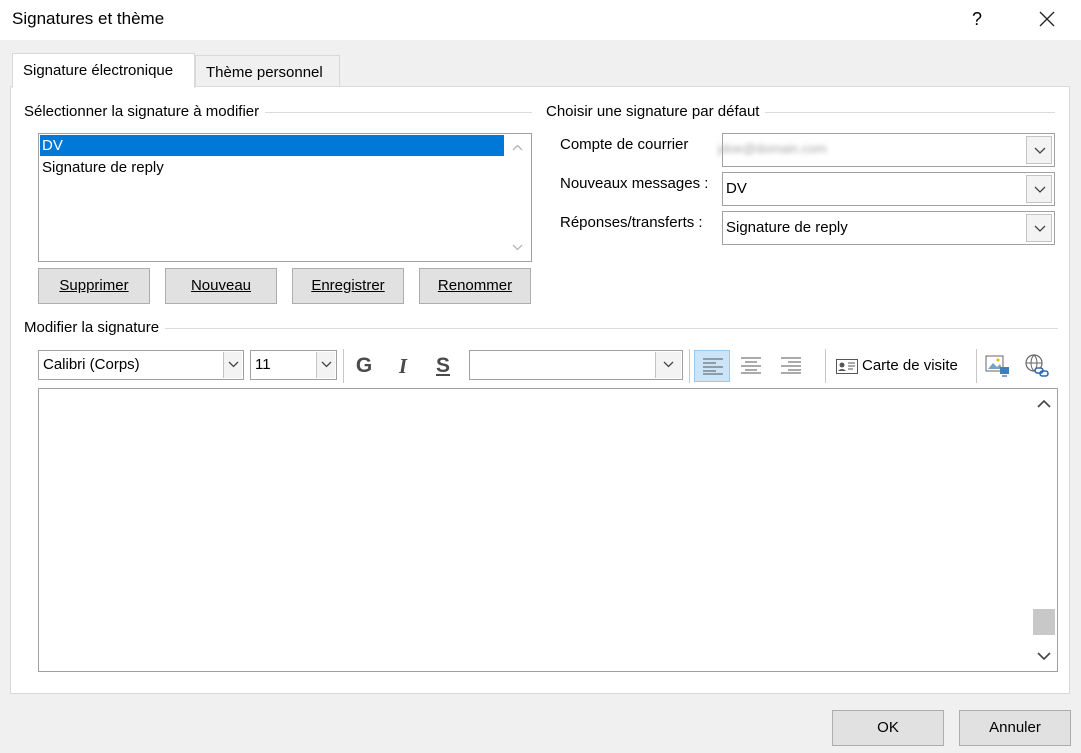 The height and width of the screenshot is (753, 1081). What do you see at coordinates (145, 111) in the screenshot?
I see `select-signature-heading: Sélectionner la signature à modifier` at bounding box center [145, 111].